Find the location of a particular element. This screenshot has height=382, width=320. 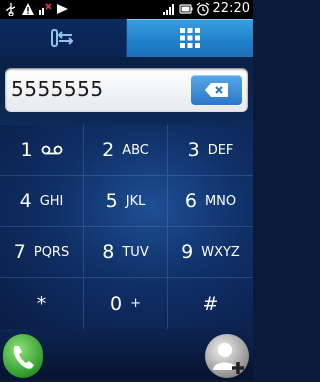

clock: 22:20 is located at coordinates (231, 8).